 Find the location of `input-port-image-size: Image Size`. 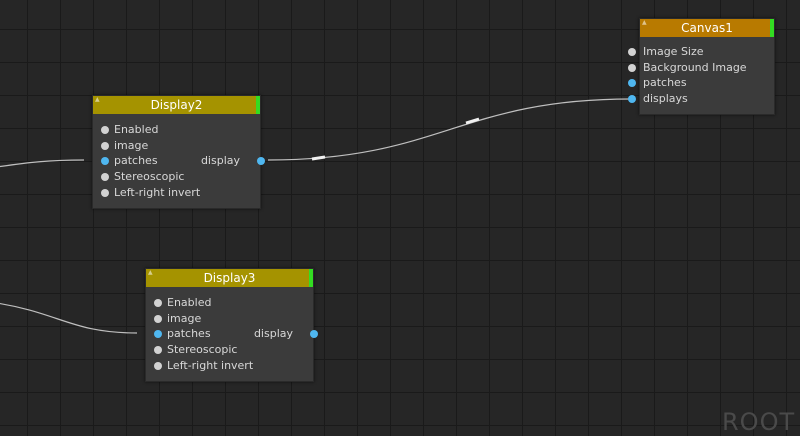

input-port-image-size: Image Size is located at coordinates (666, 52).